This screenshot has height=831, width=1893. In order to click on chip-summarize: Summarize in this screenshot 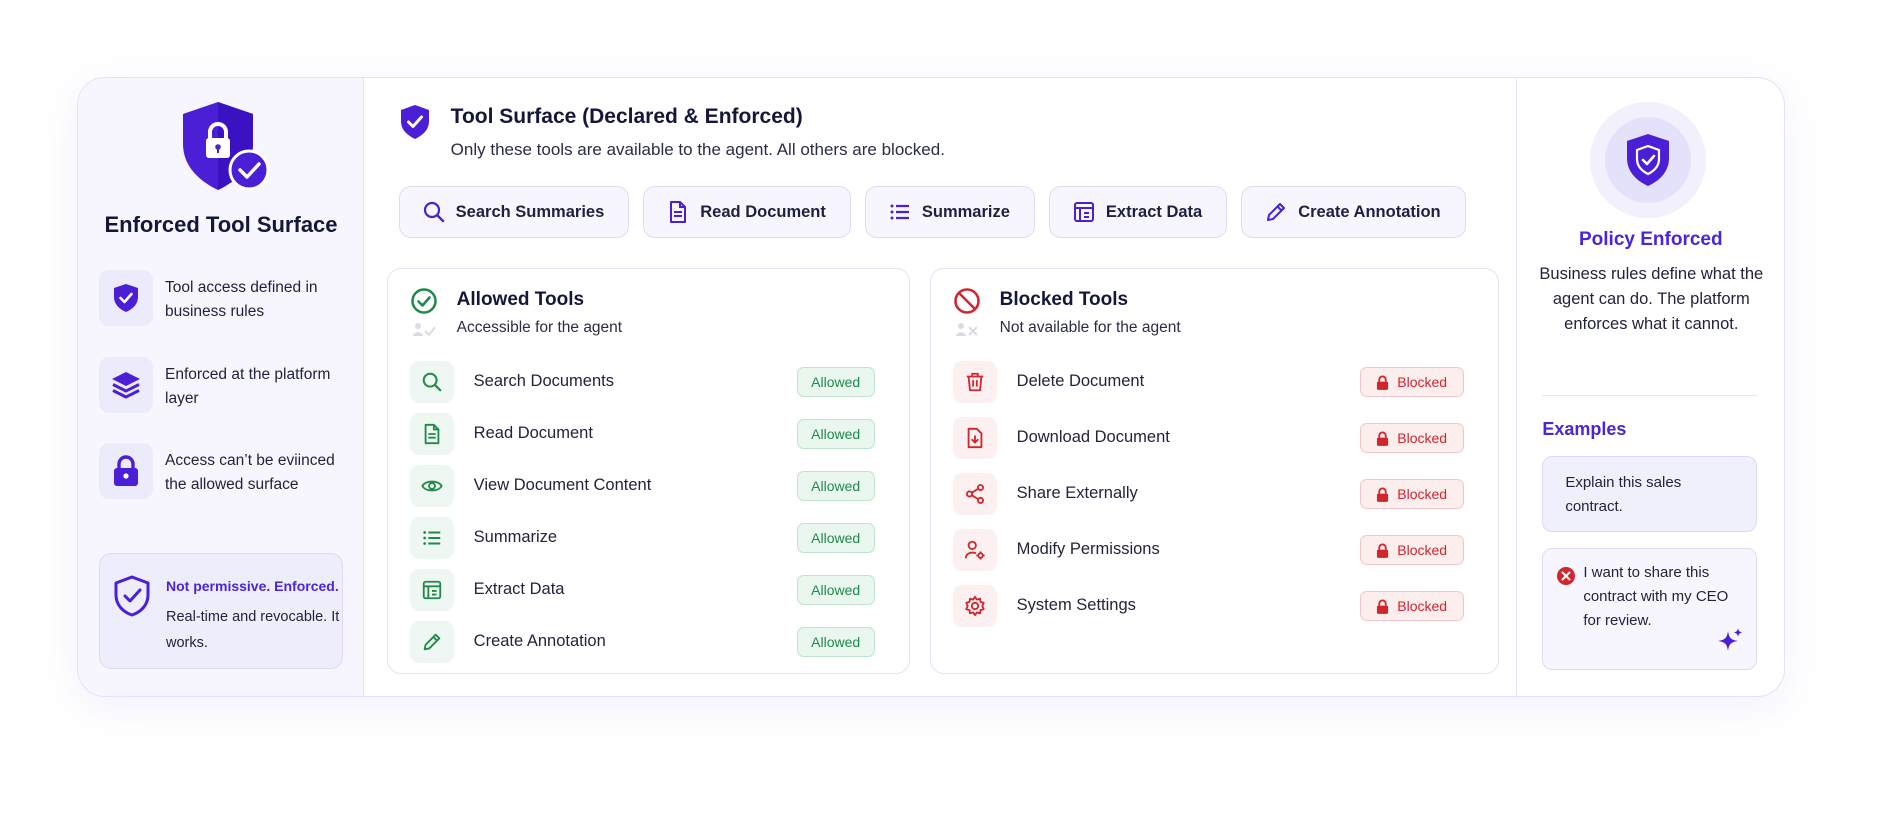, I will do `click(949, 212)`.